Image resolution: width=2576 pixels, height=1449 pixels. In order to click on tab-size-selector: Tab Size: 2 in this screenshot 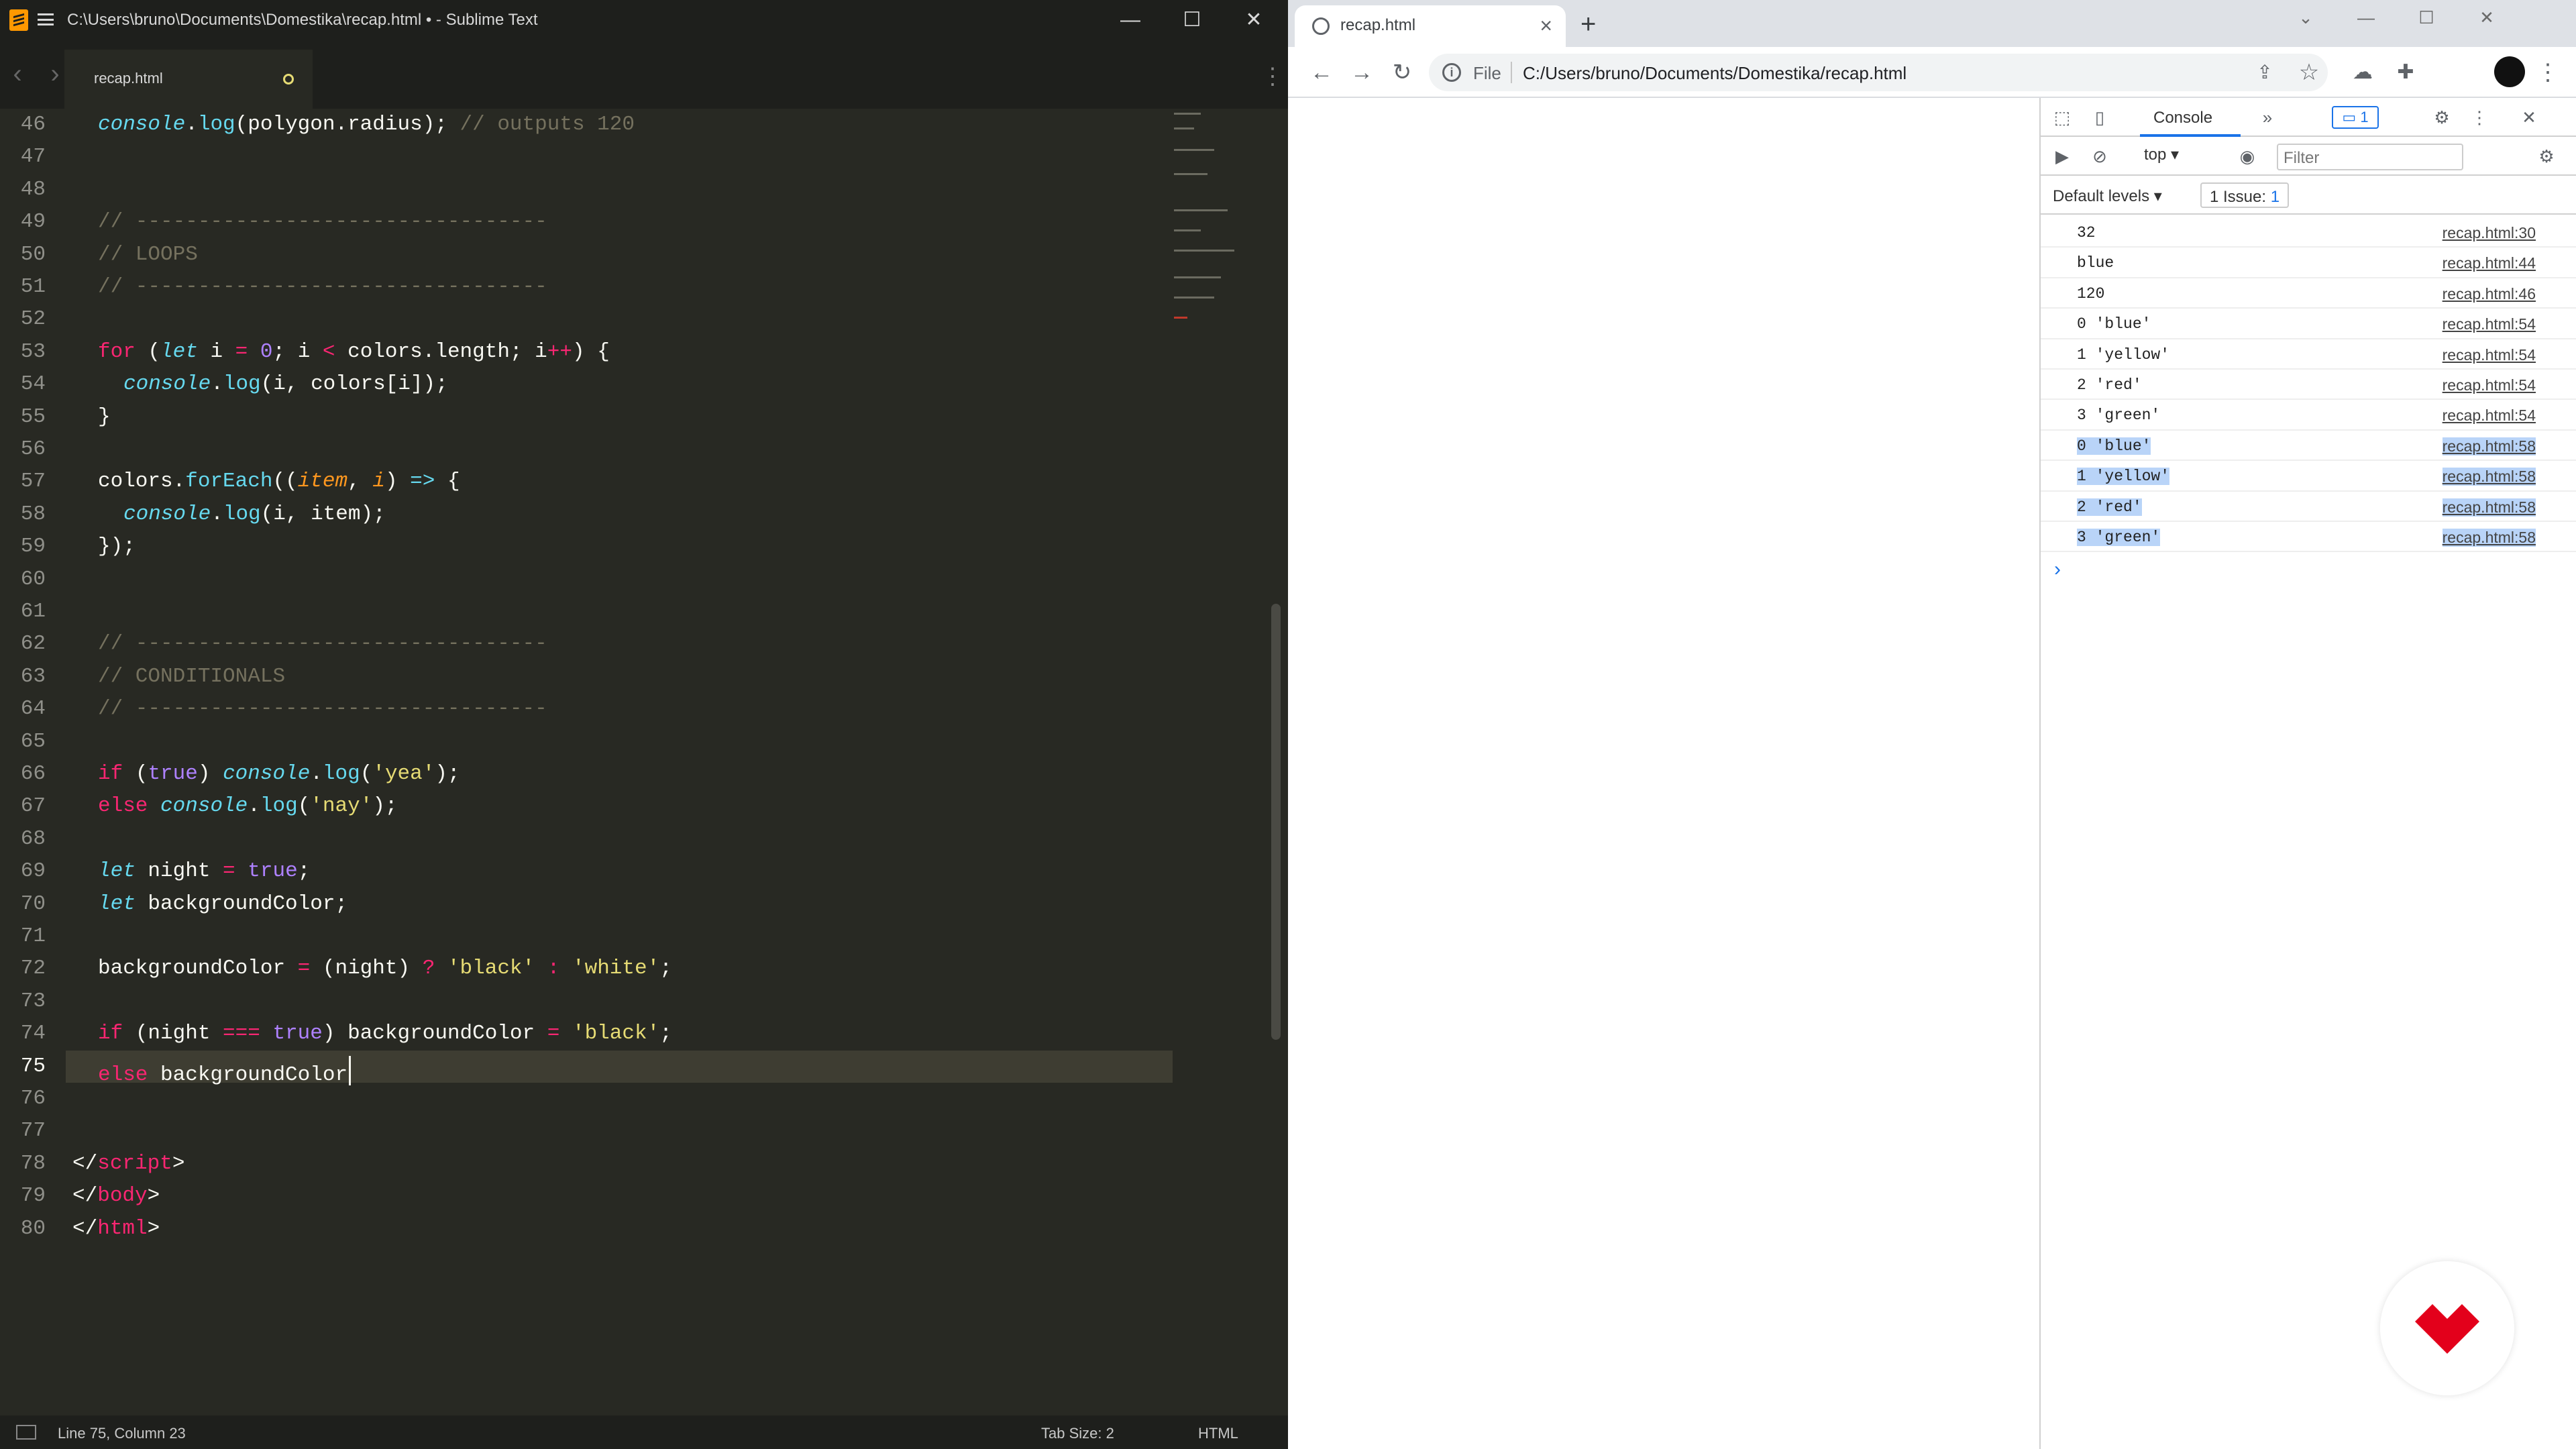, I will do `click(1077, 1433)`.